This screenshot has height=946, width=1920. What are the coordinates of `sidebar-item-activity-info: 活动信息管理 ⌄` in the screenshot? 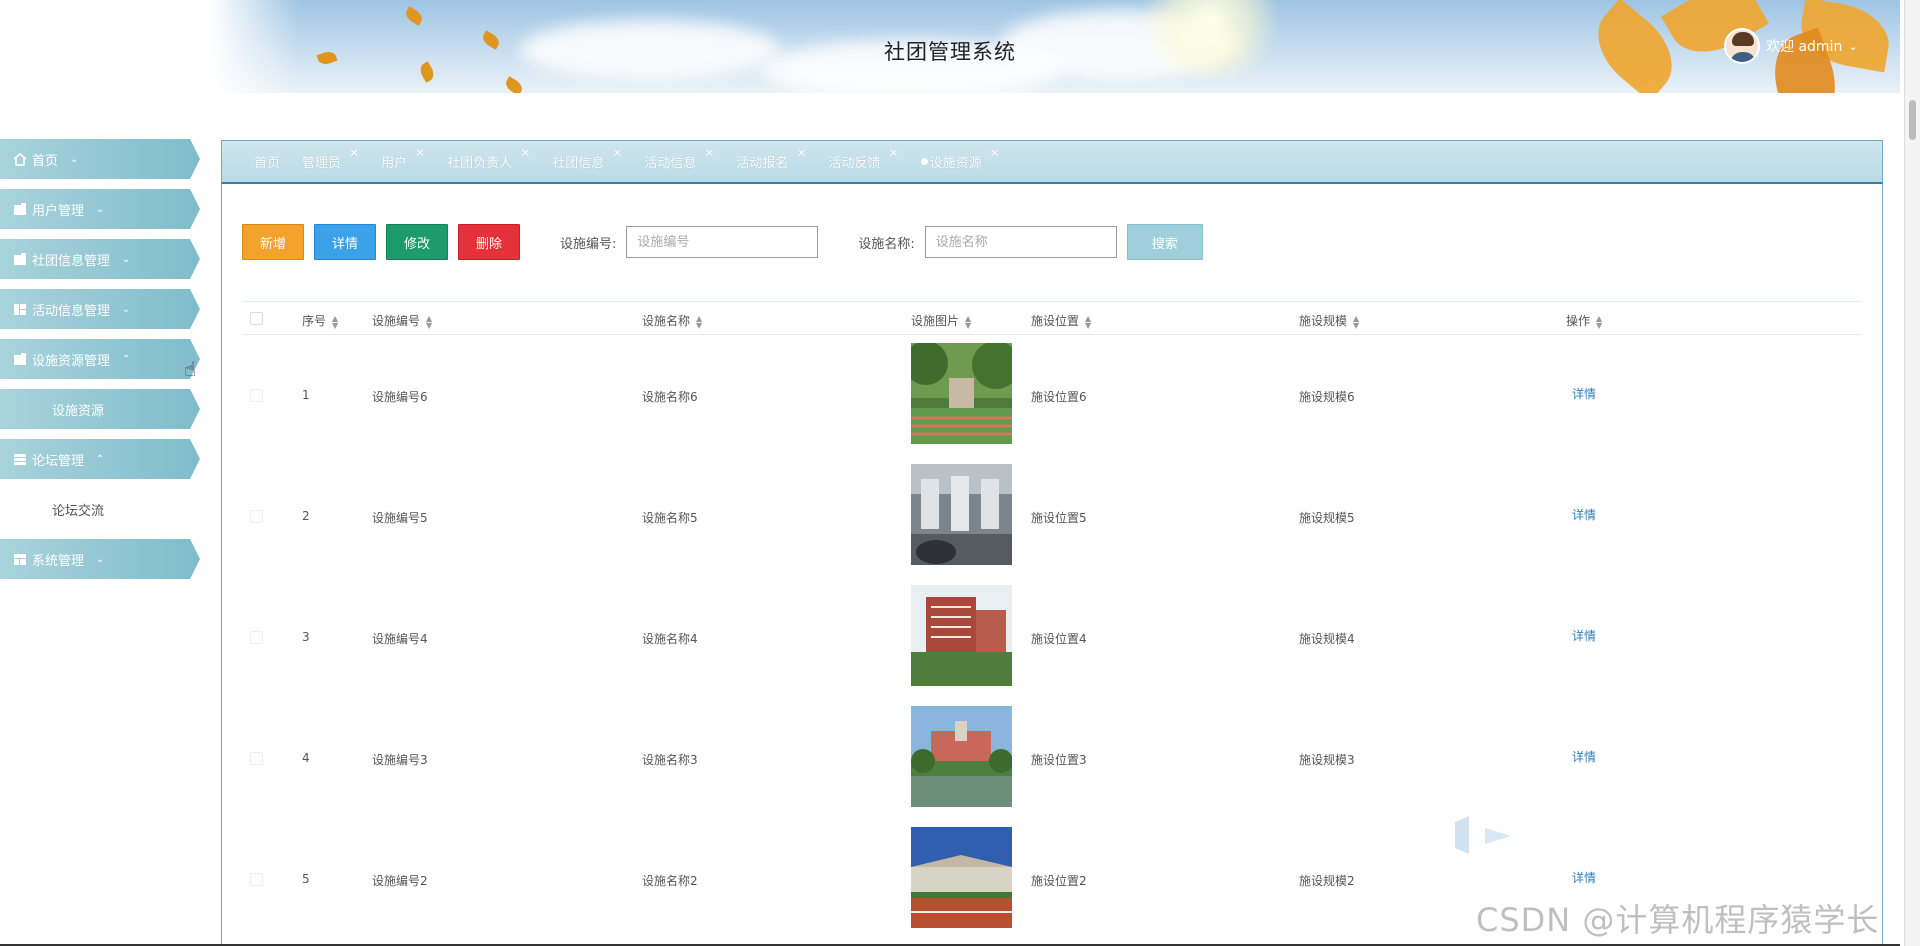 It's located at (100, 309).